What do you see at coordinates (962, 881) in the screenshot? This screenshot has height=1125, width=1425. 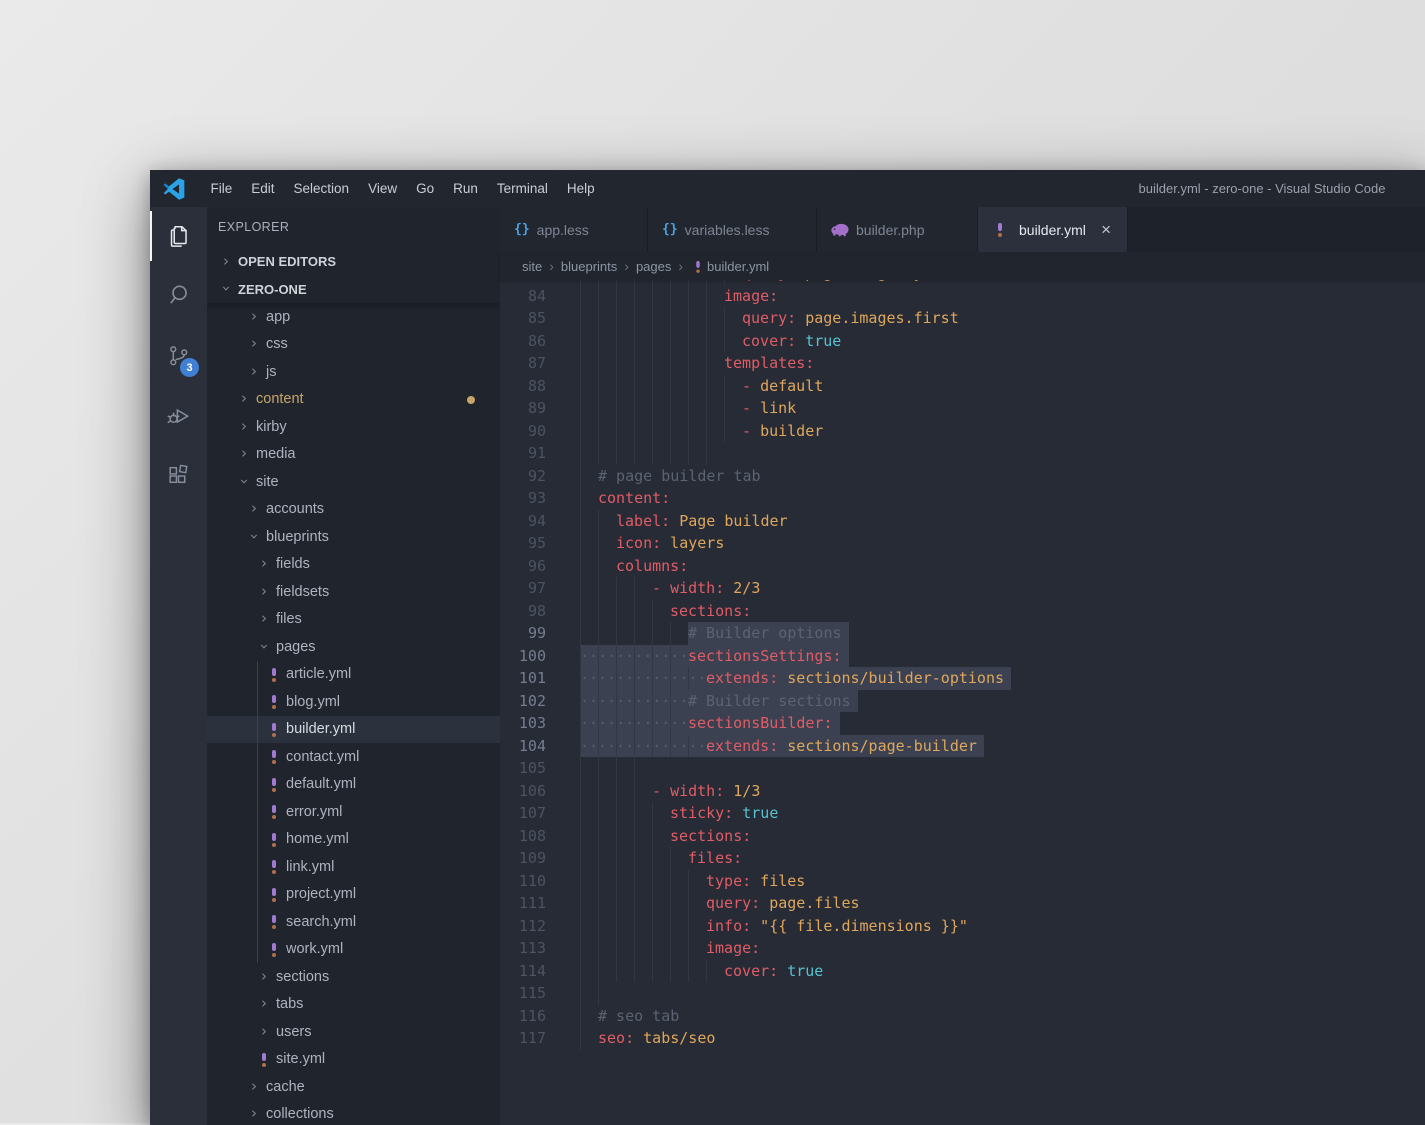 I see `code-line-110: 110type: files` at bounding box center [962, 881].